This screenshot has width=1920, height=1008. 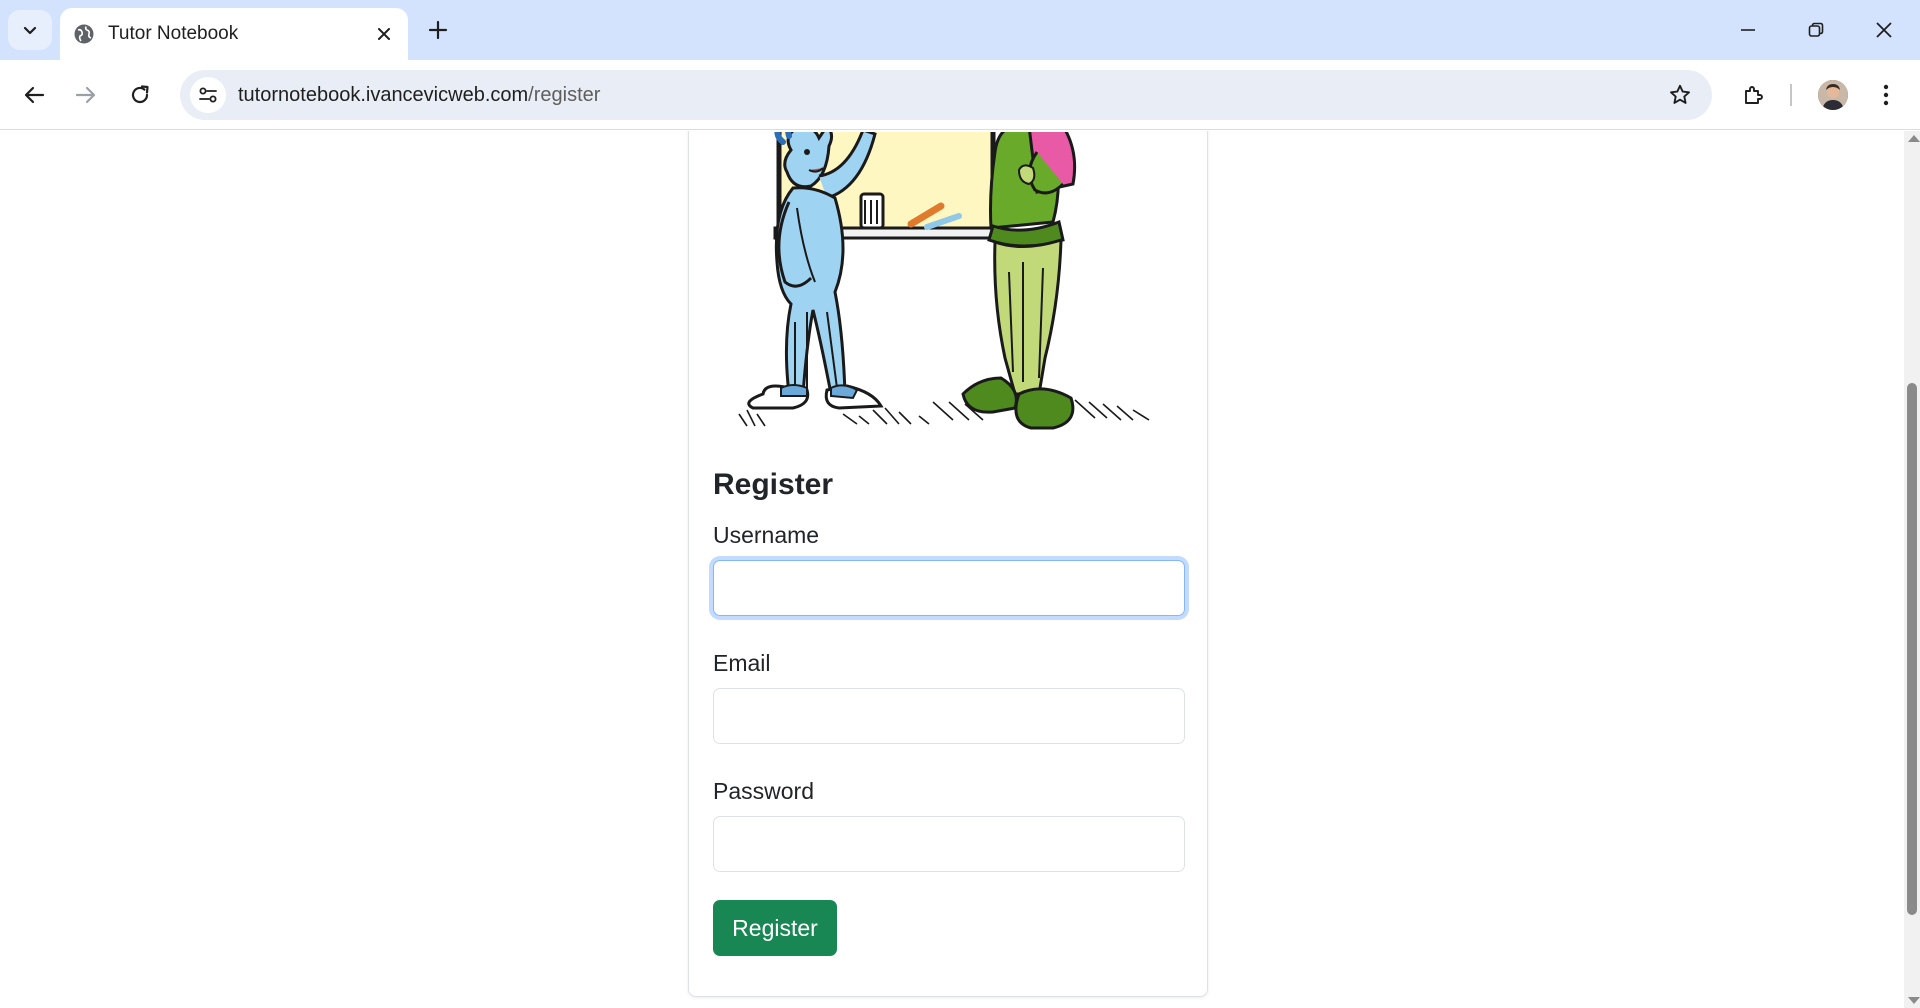 What do you see at coordinates (773, 484) in the screenshot?
I see `register-heading: Register` at bounding box center [773, 484].